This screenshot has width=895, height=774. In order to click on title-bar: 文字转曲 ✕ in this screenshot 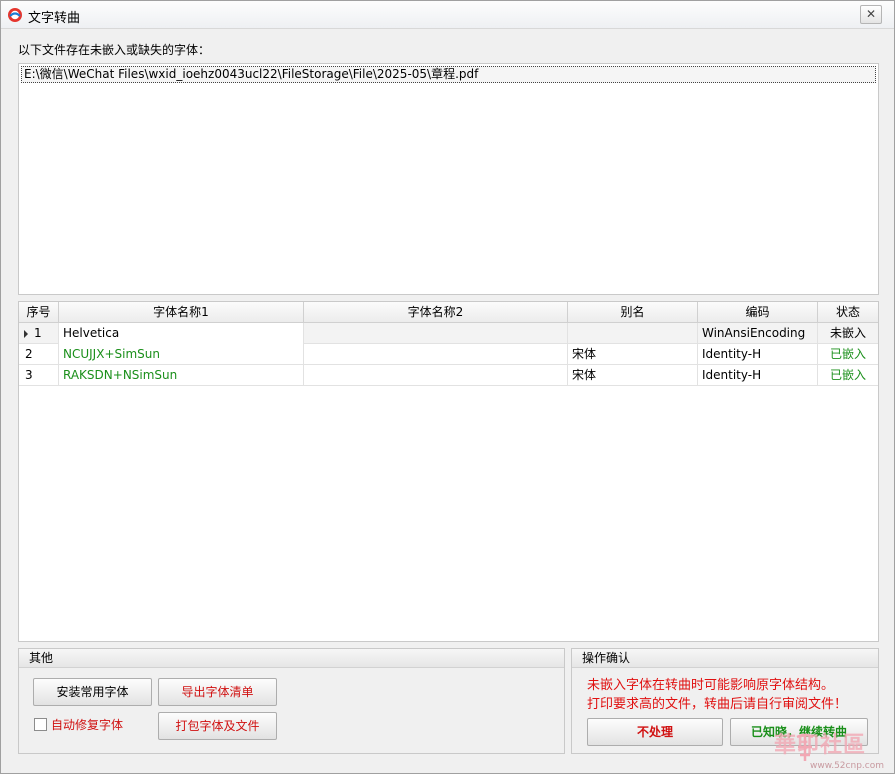, I will do `click(447, 15)`.